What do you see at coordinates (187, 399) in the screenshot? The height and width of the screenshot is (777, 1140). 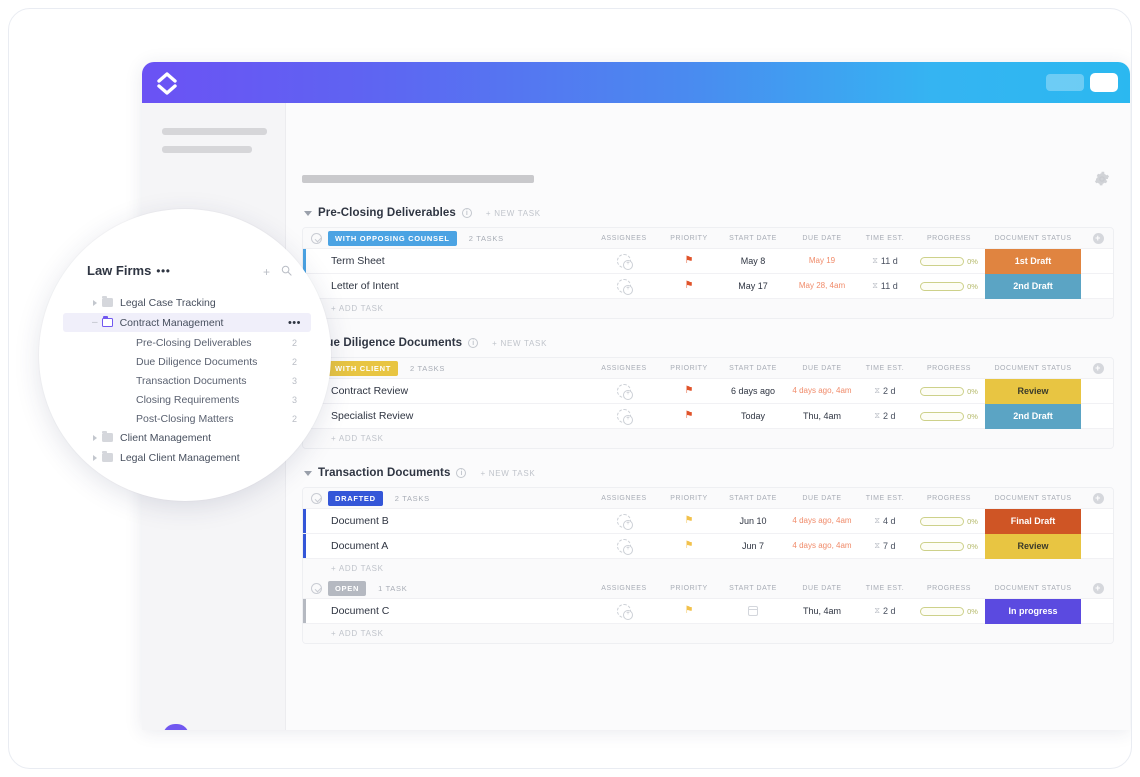 I see `sidebar-item-closing-requirements: Closing Requirements 3` at bounding box center [187, 399].